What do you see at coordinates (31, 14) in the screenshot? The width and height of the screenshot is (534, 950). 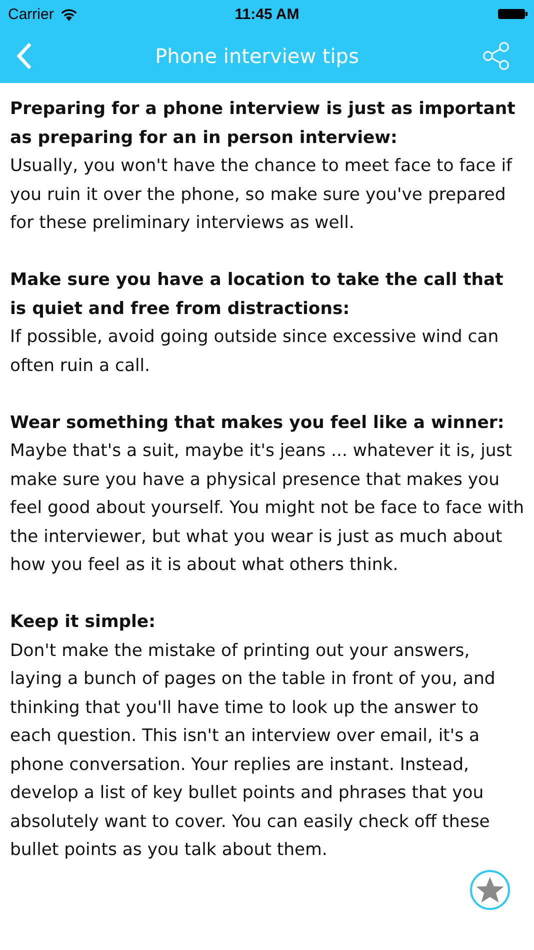 I see `carrier-label: Carrier` at bounding box center [31, 14].